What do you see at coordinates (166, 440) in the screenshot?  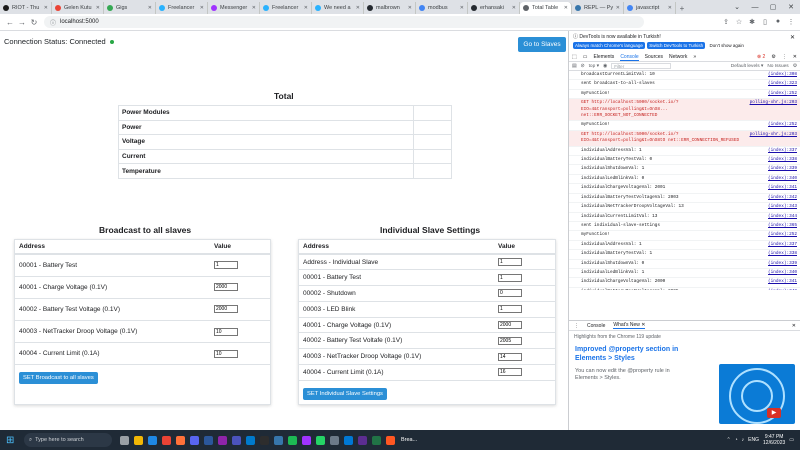 I see `chrome-icon` at bounding box center [166, 440].